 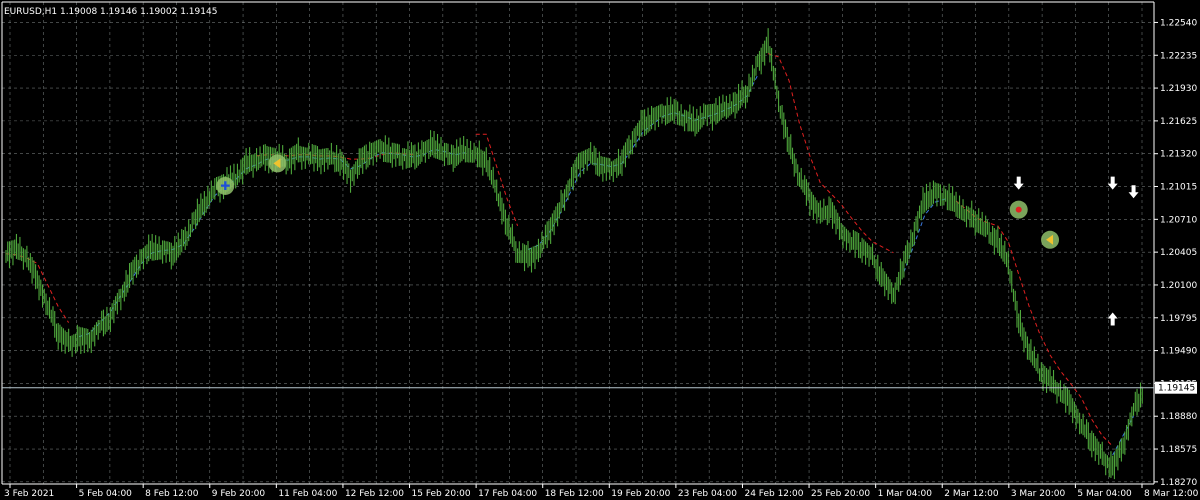 I want to click on x-tick-label: 11 Feb 04:00, so click(x=307, y=494).